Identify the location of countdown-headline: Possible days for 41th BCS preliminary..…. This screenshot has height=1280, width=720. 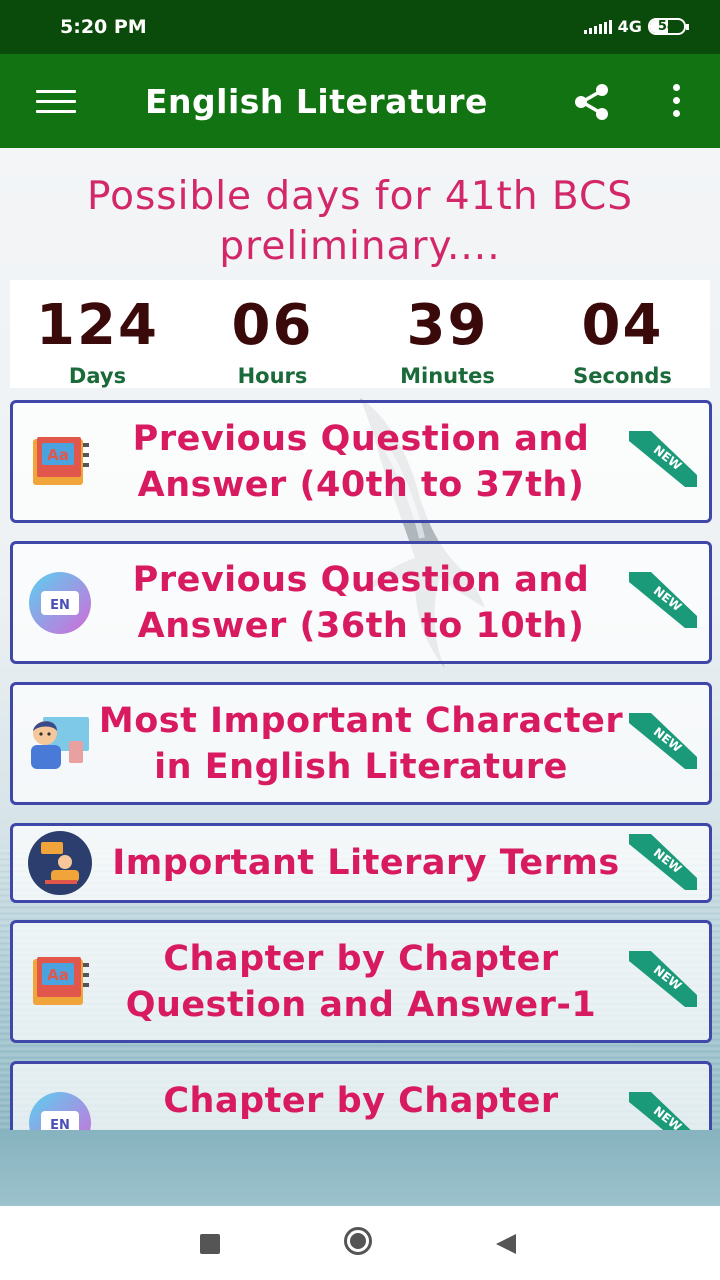
(360, 222).